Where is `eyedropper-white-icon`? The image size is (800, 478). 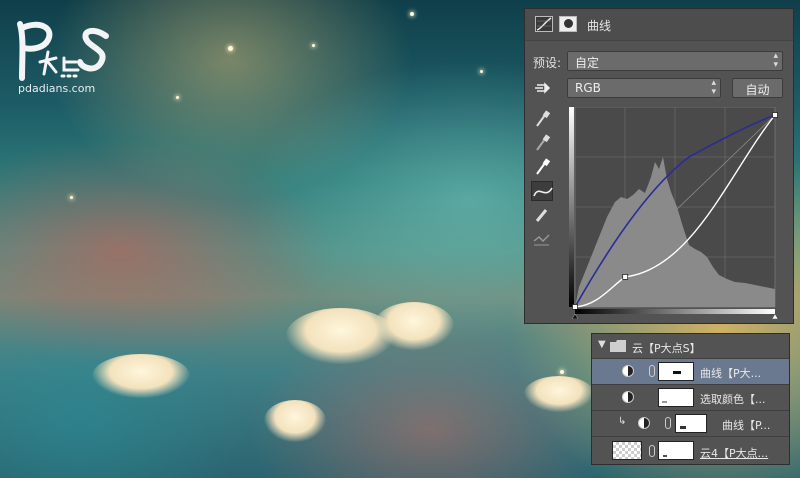 eyedropper-white-icon is located at coordinates (542, 167).